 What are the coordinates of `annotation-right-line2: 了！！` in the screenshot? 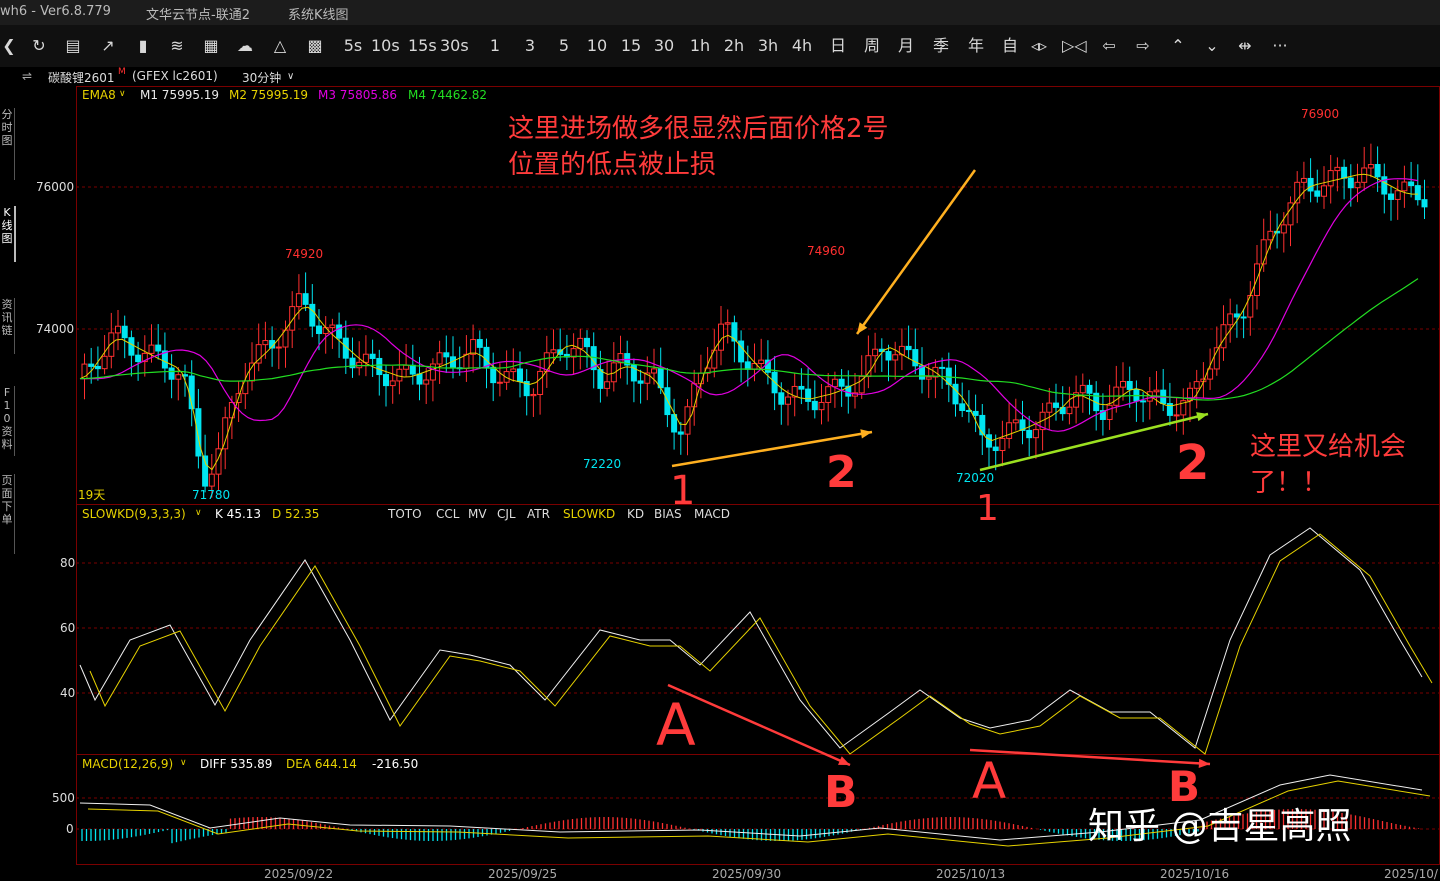 It's located at (1289, 483).